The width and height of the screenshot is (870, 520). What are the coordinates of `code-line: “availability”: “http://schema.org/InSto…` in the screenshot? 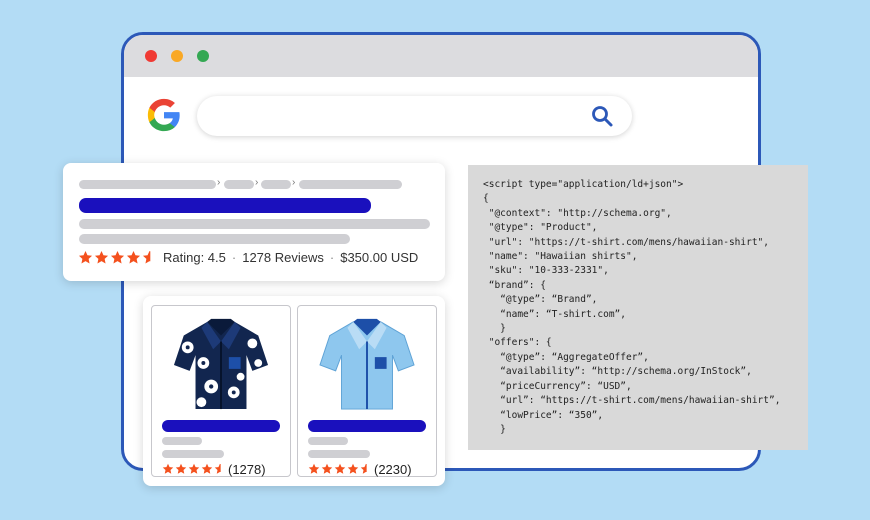 It's located at (617, 372).